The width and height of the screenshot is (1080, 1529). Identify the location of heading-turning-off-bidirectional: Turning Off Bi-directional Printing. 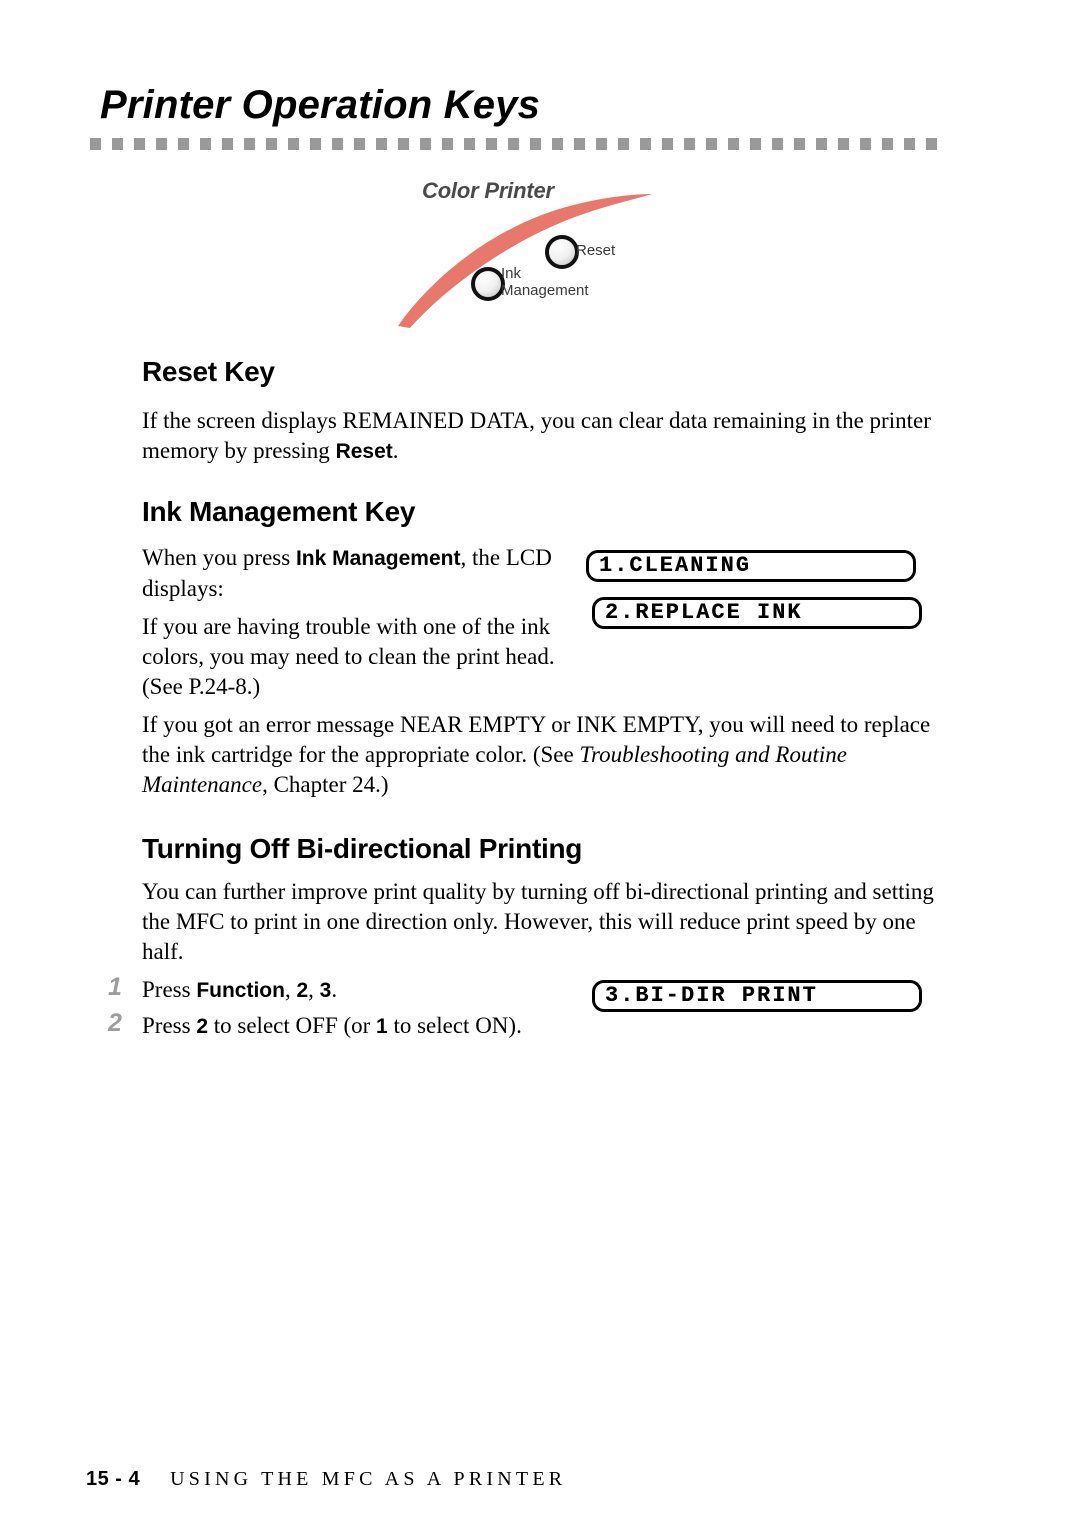
(362, 848).